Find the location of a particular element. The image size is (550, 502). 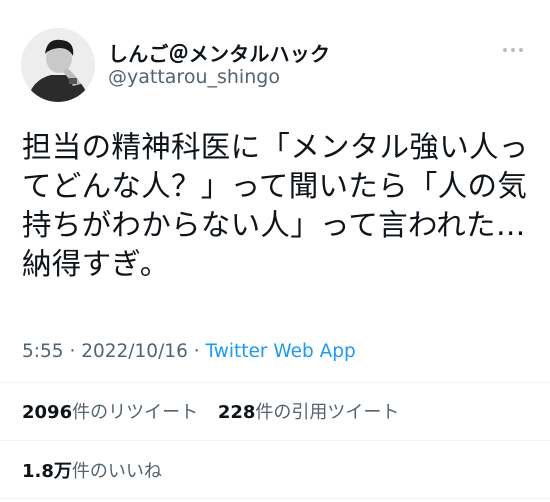

user-handle: @yattarou_shingo is located at coordinates (194, 77).